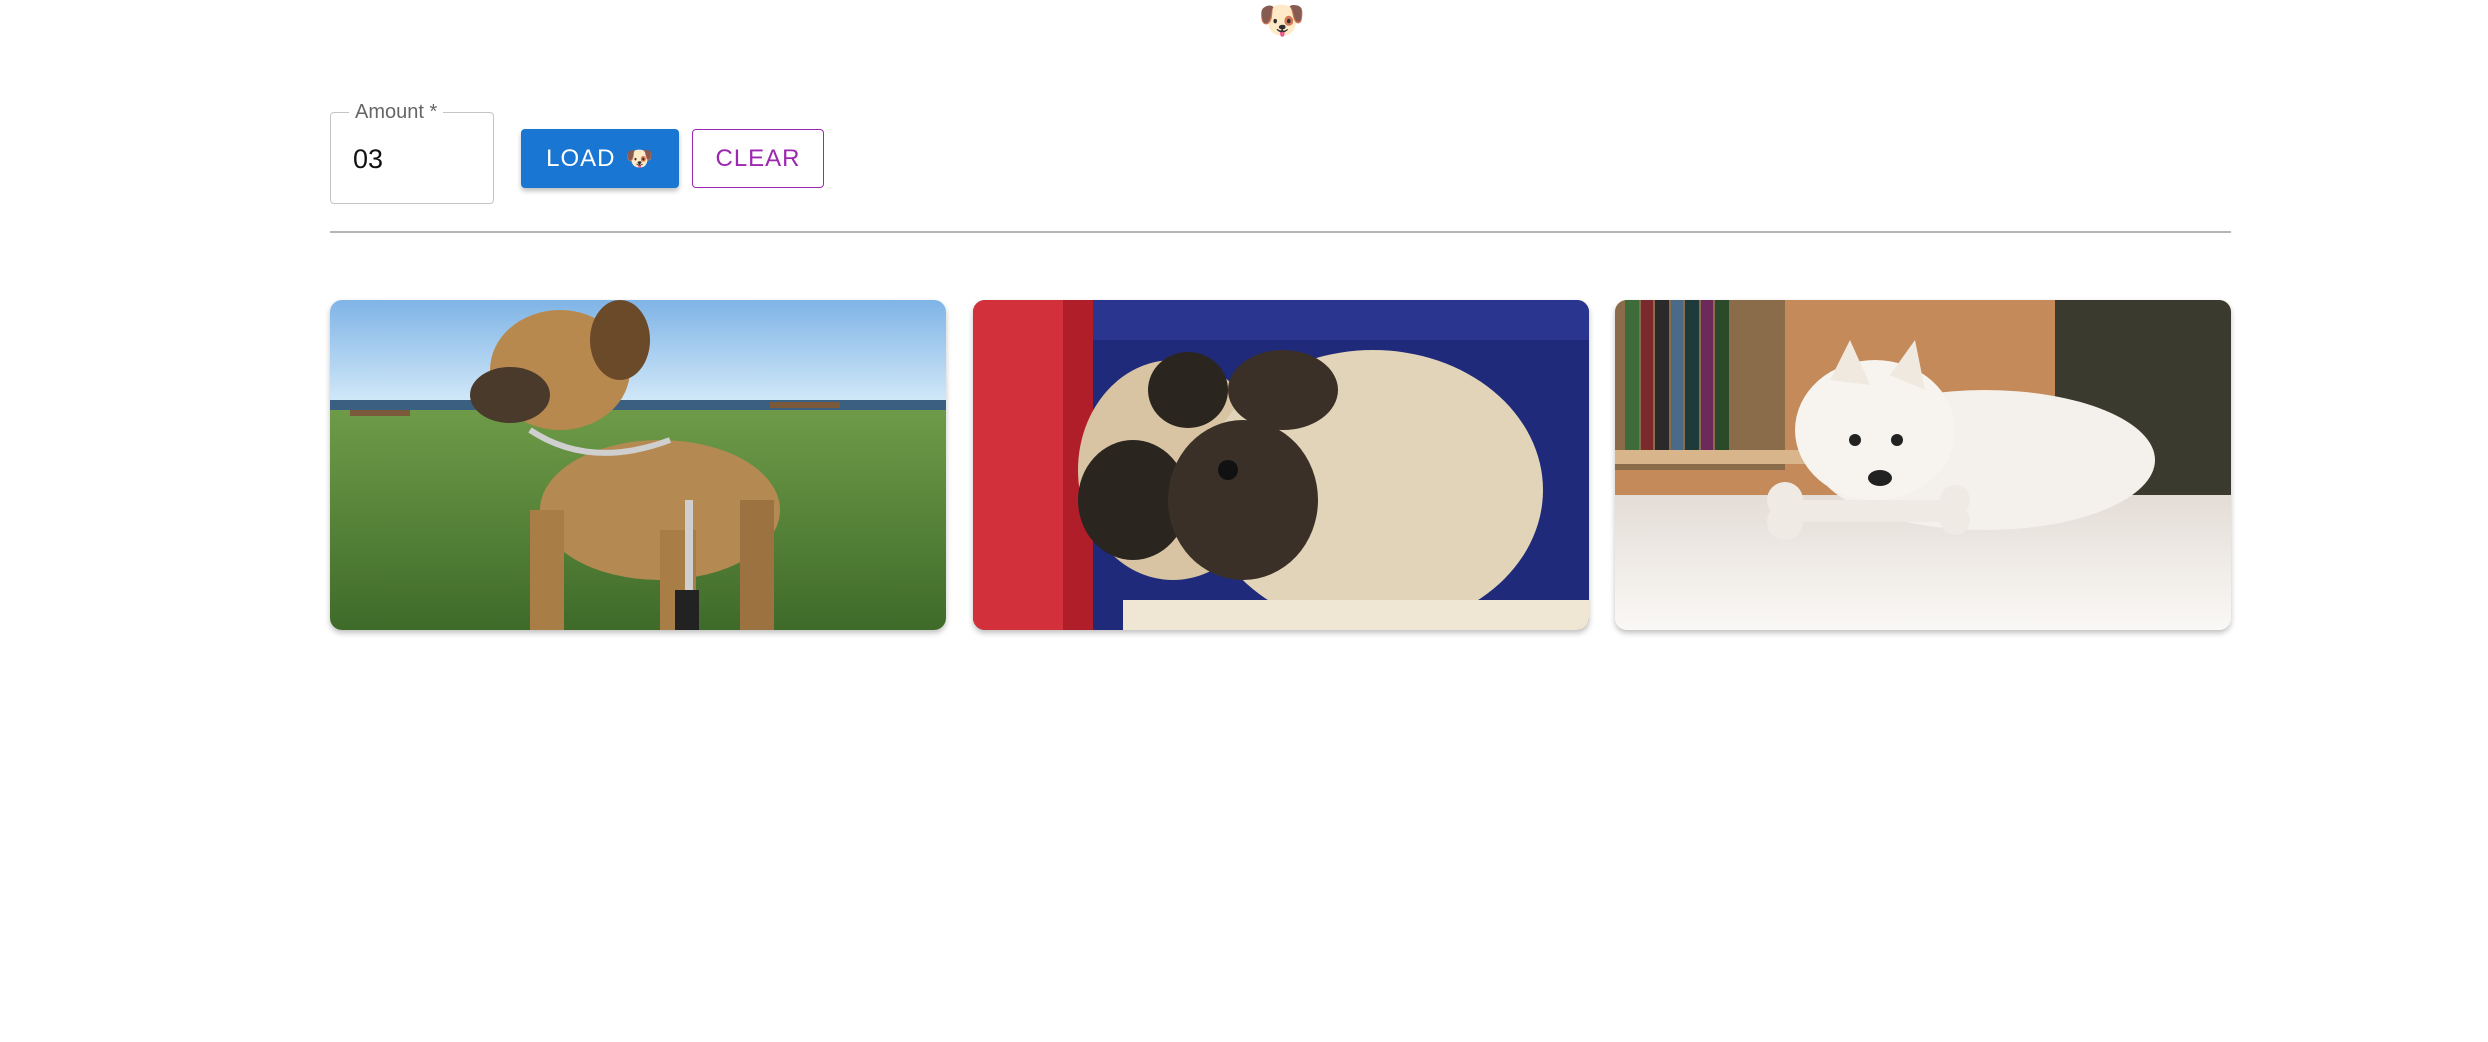 The height and width of the screenshot is (1042, 2488). I want to click on load-button-label: LOAD, so click(581, 158).